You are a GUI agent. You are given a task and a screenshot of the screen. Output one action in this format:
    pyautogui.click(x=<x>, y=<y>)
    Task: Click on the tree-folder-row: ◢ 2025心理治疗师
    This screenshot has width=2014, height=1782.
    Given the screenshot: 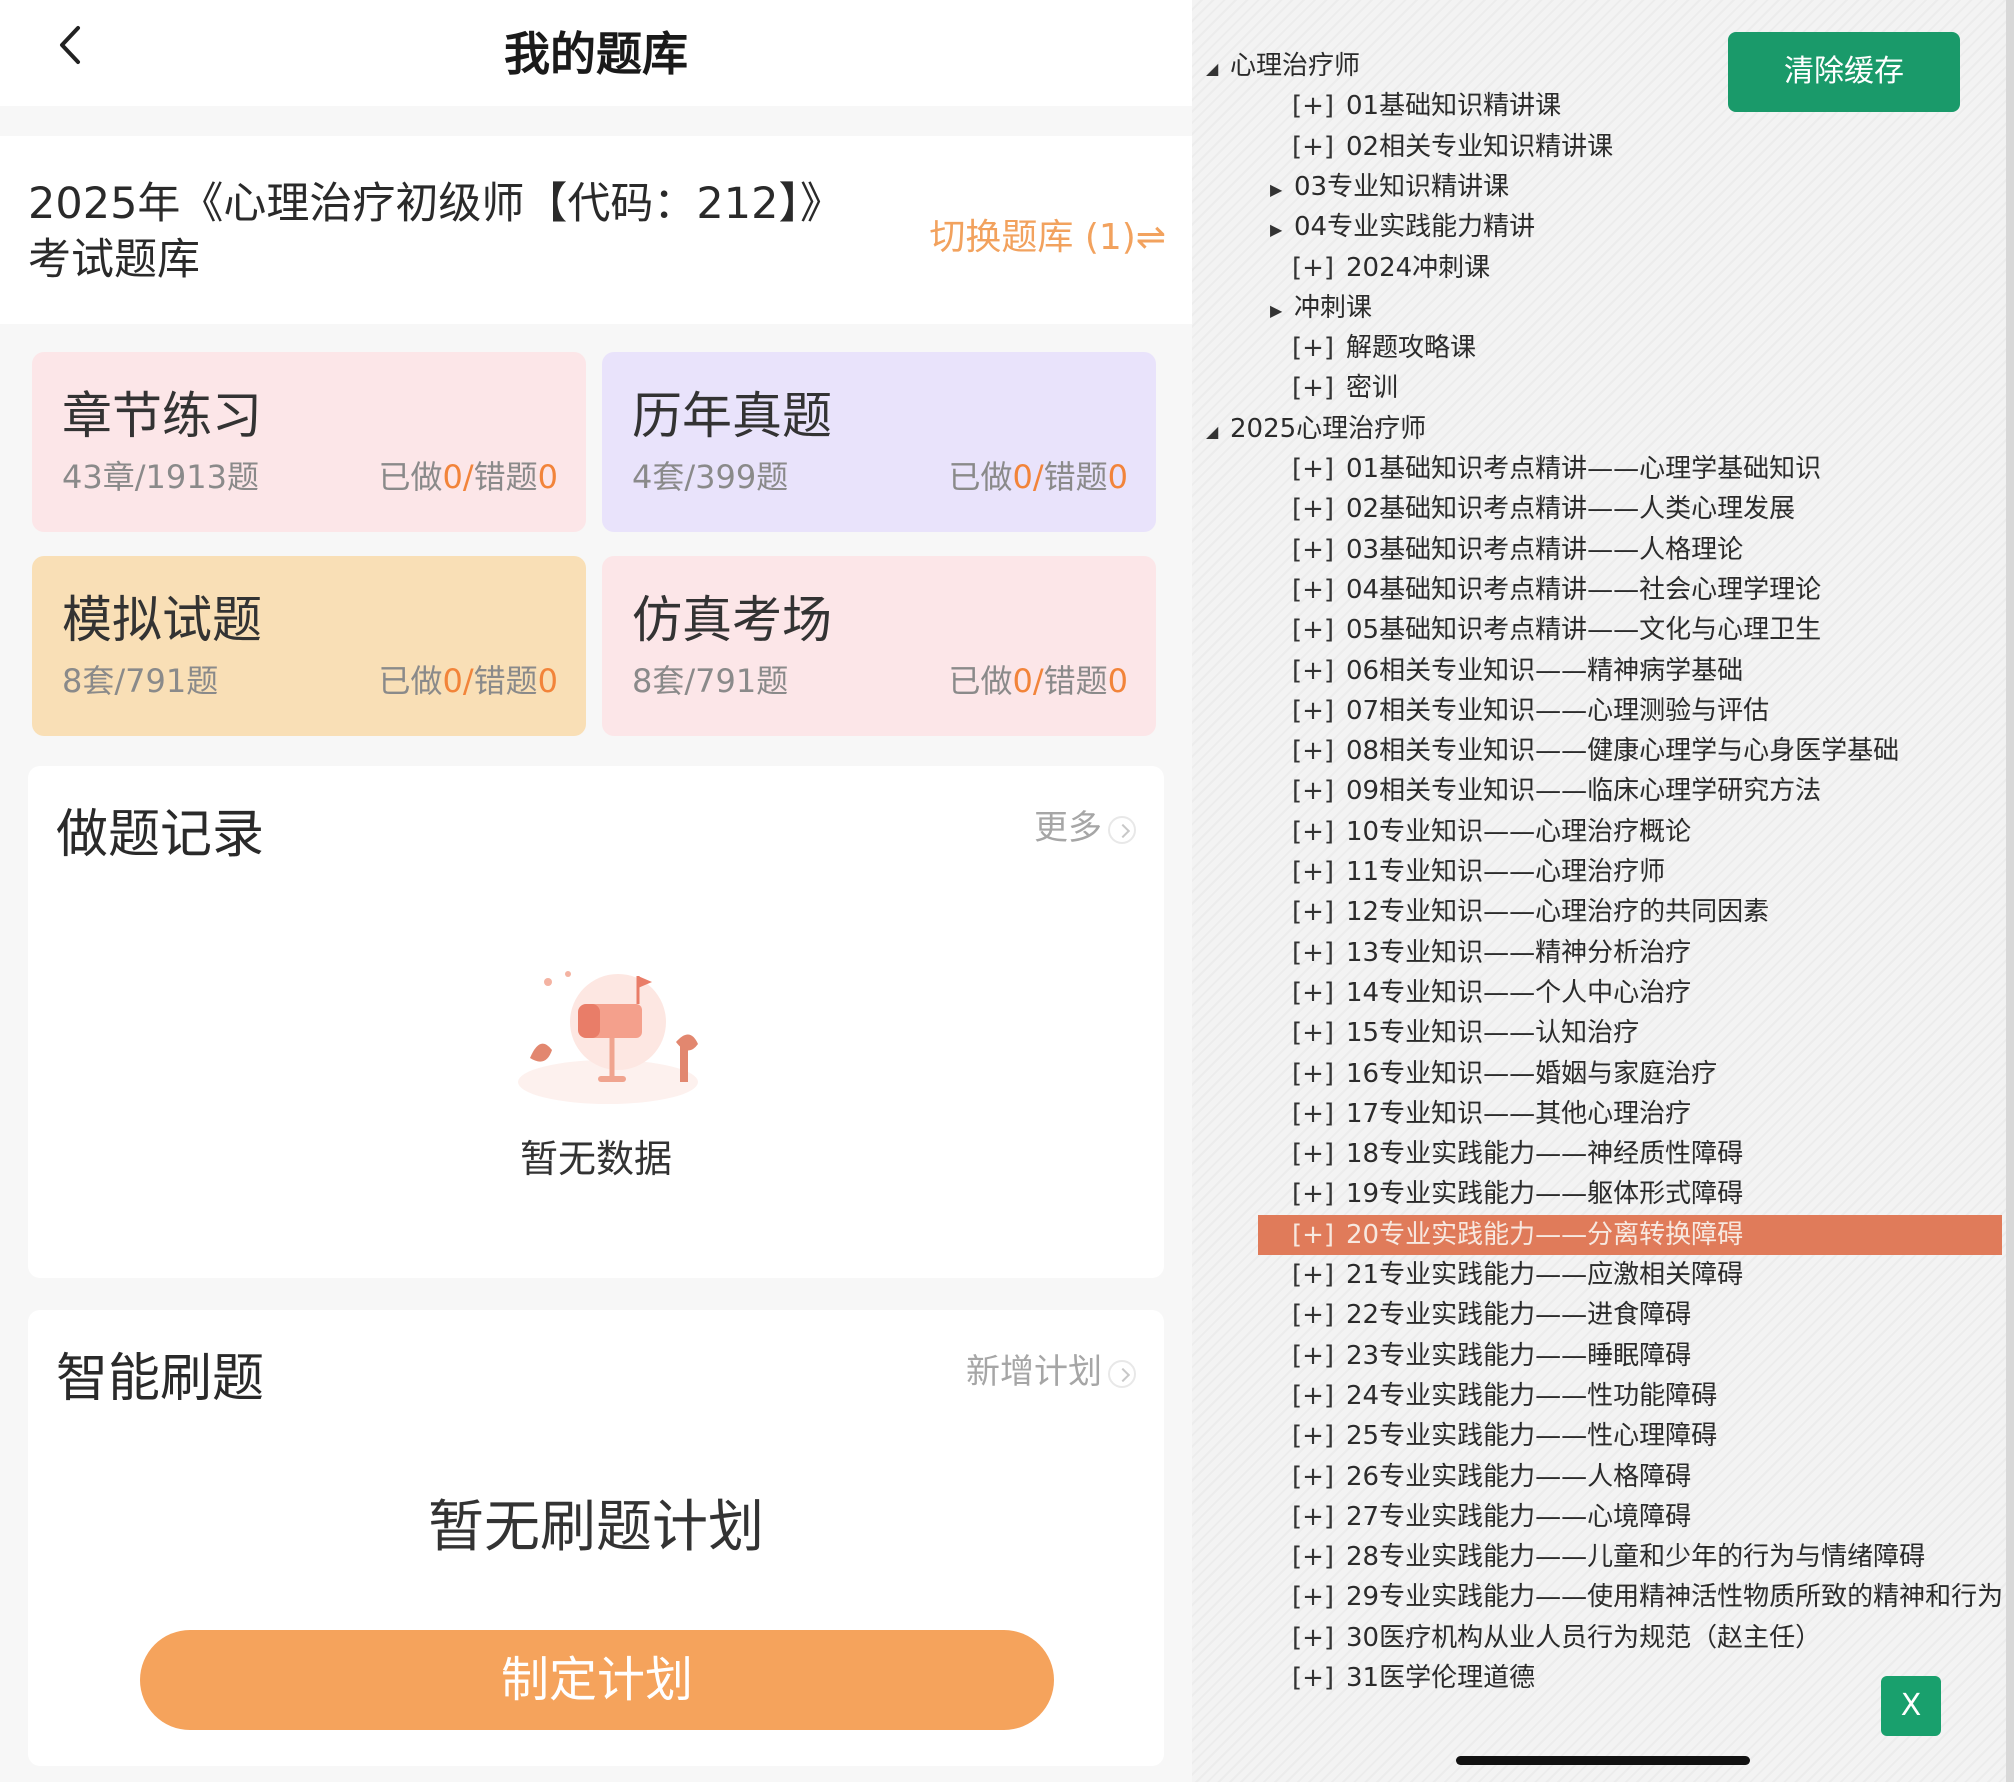 What is the action you would take?
    pyautogui.click(x=1316, y=429)
    